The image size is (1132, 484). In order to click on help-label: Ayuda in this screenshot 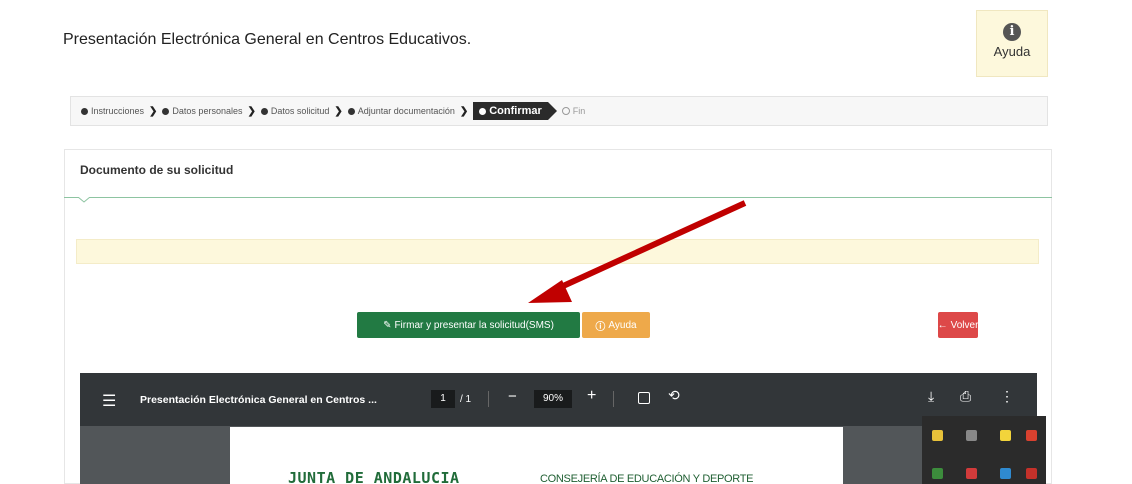, I will do `click(1012, 51)`.